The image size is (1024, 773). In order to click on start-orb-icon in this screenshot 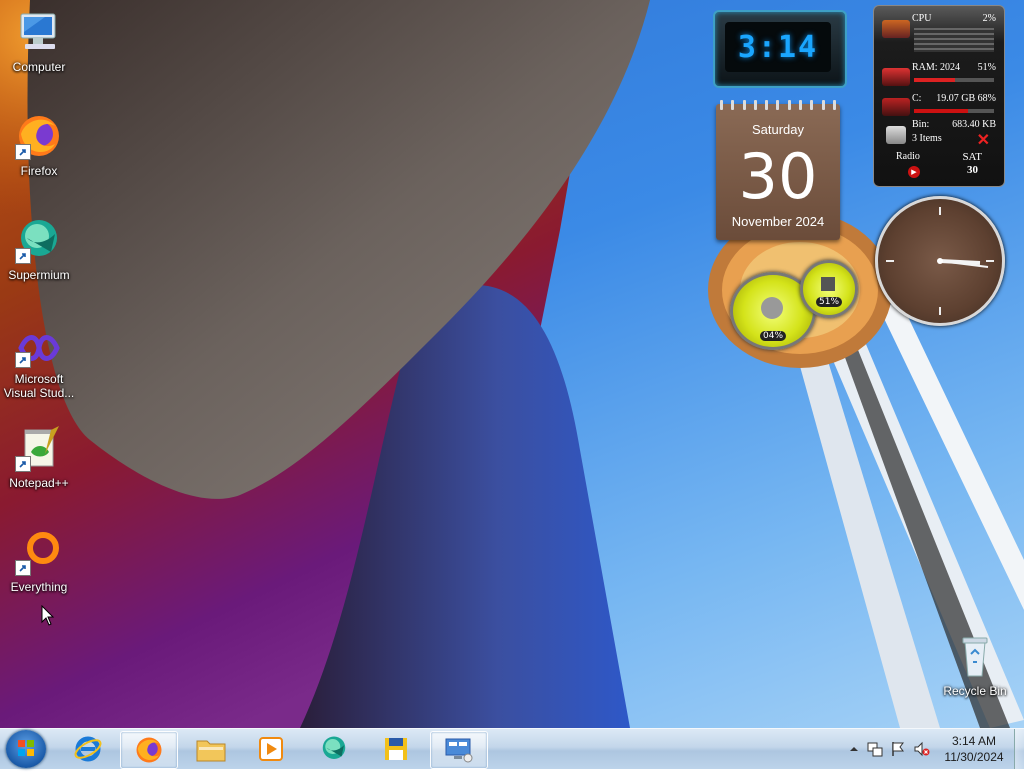, I will do `click(26, 749)`.